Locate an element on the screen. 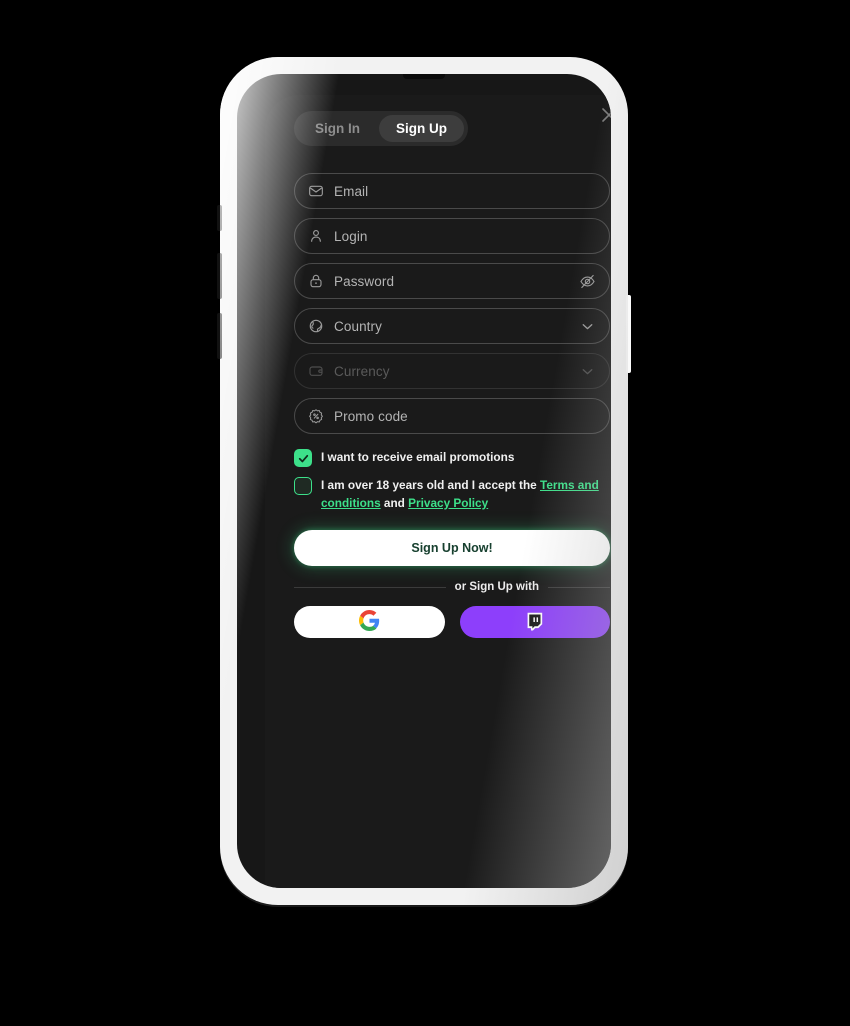  social-divider: or Sign Up with is located at coordinates (452, 587).